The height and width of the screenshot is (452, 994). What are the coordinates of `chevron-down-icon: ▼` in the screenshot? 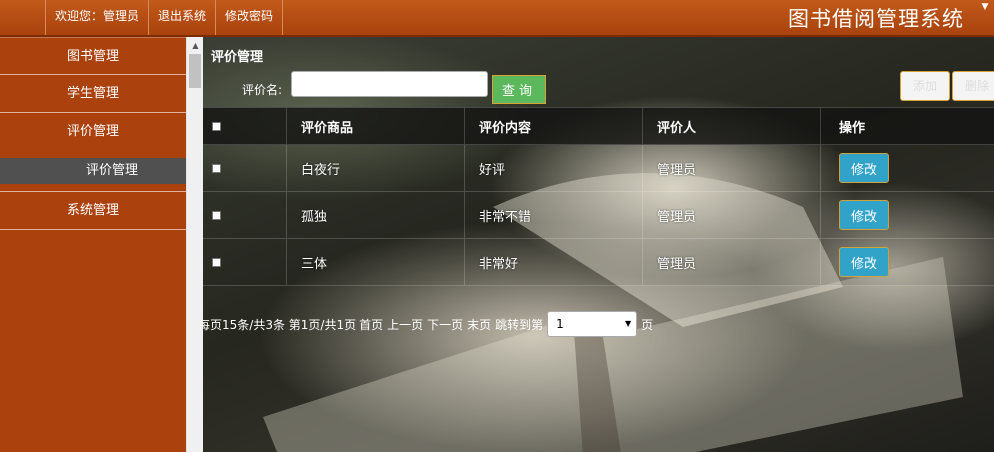 It's located at (628, 323).